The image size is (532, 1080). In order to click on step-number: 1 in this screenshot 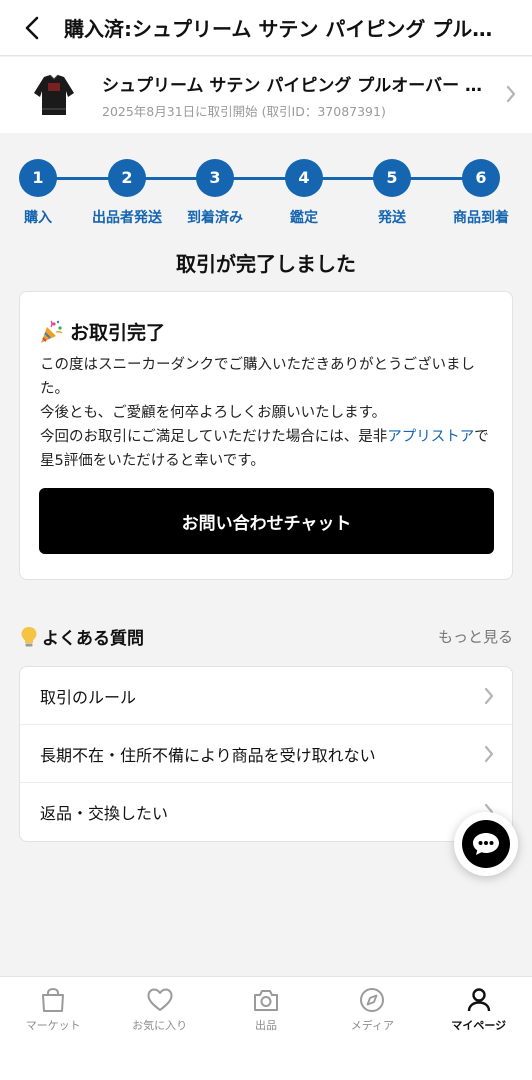, I will do `click(38, 178)`.